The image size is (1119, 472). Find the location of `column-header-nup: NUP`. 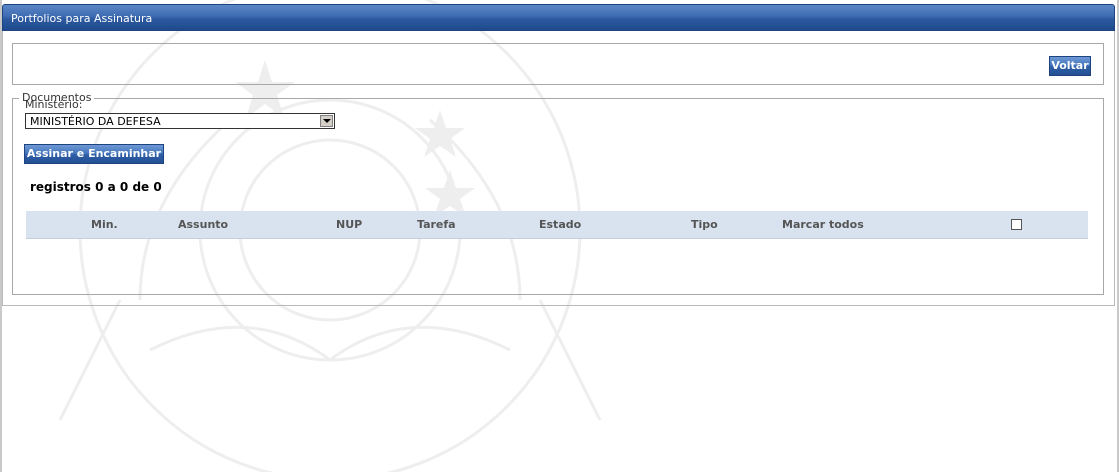

column-header-nup: NUP is located at coordinates (349, 224).